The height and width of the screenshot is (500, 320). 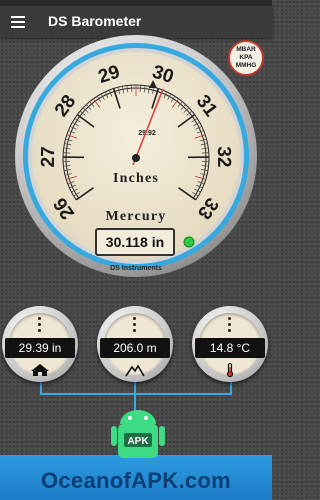 I want to click on status-led, so click(x=189, y=242).